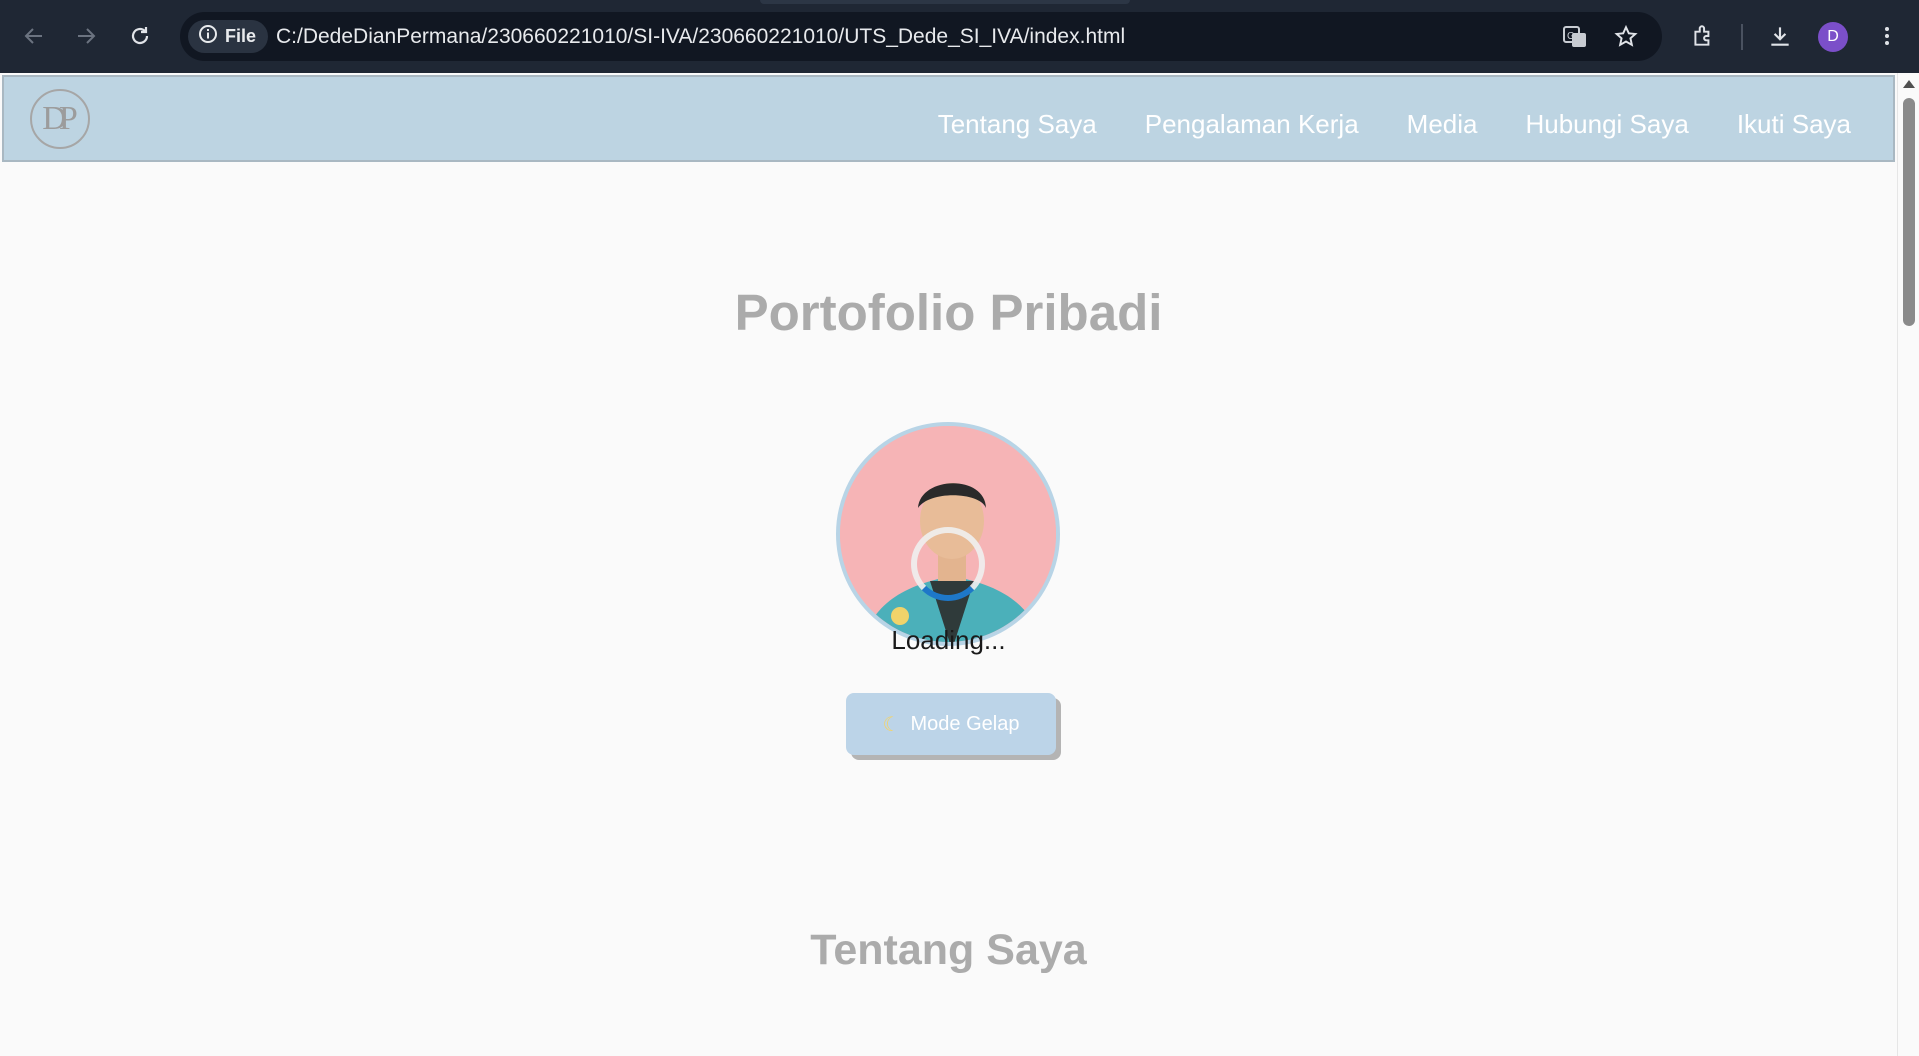 The width and height of the screenshot is (1919, 1056). I want to click on nav-link-media: Media, so click(1442, 120).